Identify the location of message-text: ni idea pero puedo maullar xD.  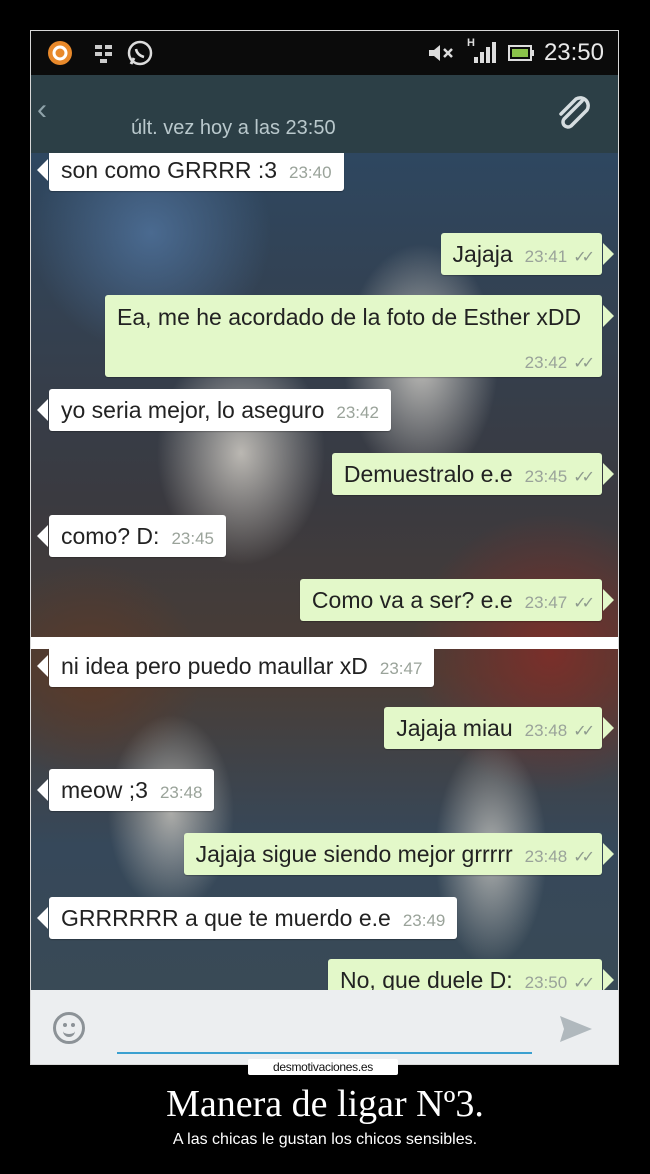
(214, 666).